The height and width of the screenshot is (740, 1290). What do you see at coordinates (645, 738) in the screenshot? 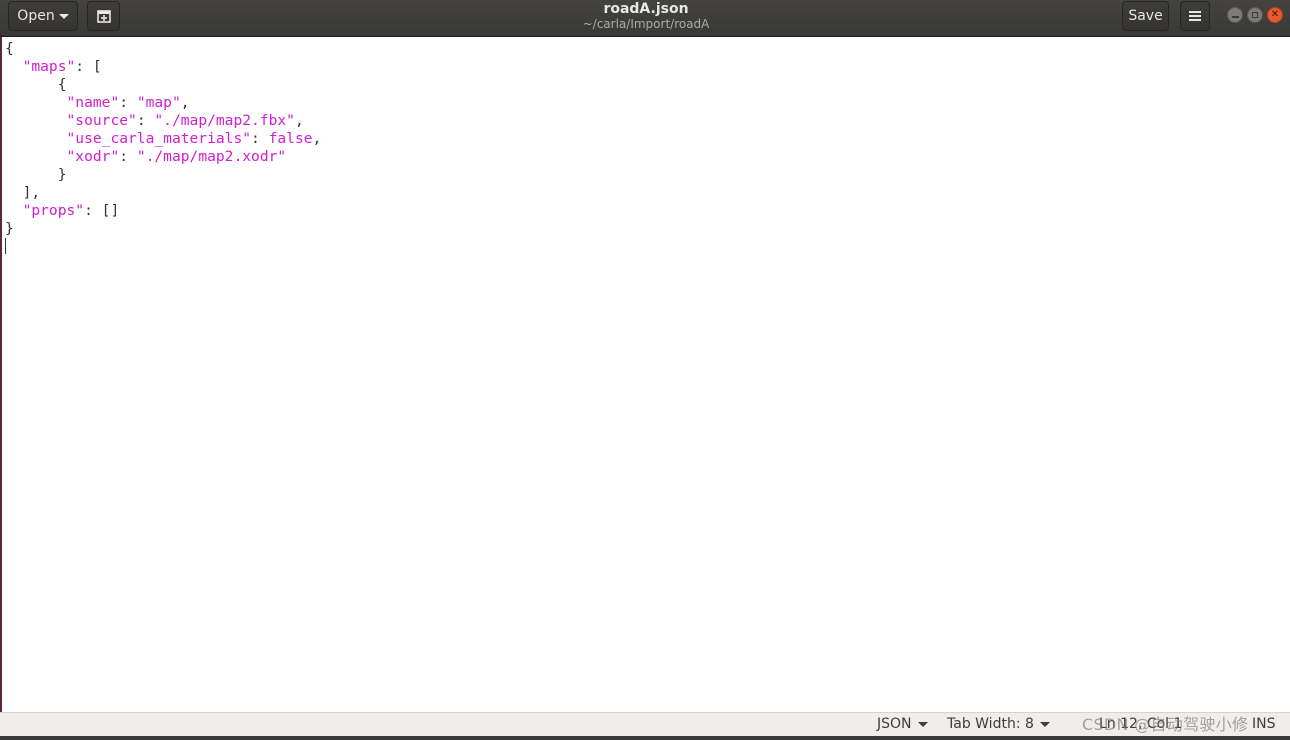
I see `taskbar-strip` at bounding box center [645, 738].